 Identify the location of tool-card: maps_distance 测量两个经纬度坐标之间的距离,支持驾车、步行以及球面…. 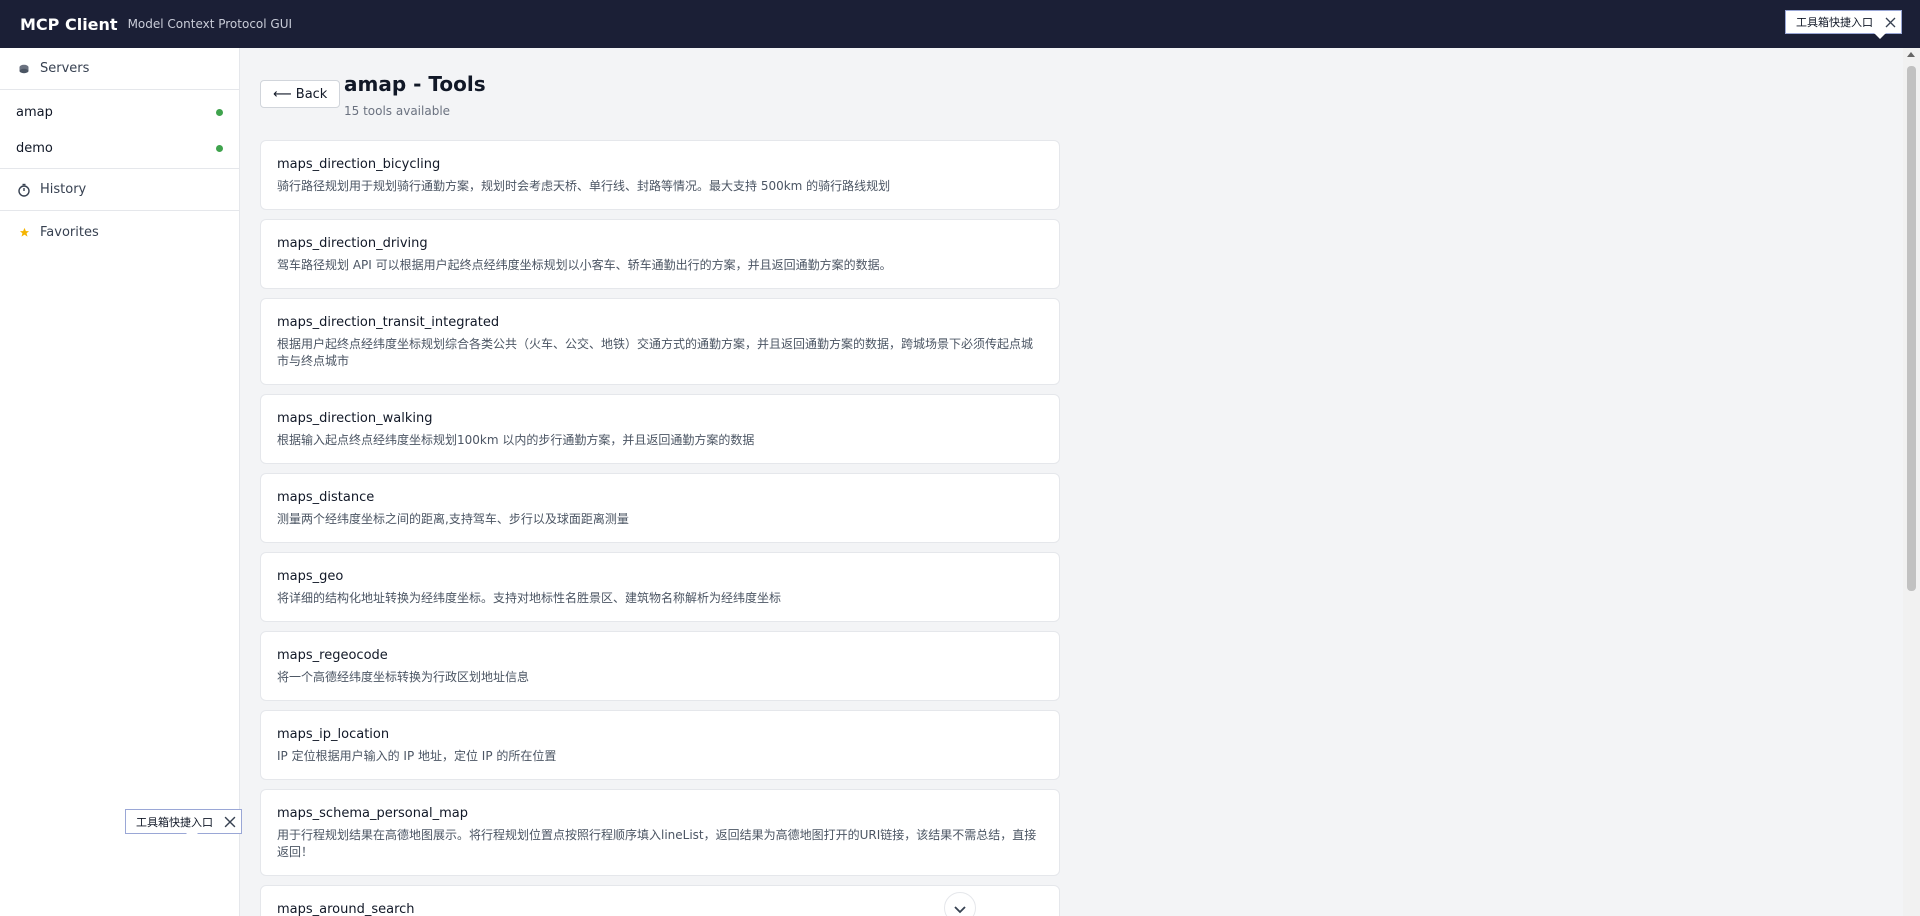
(660, 508).